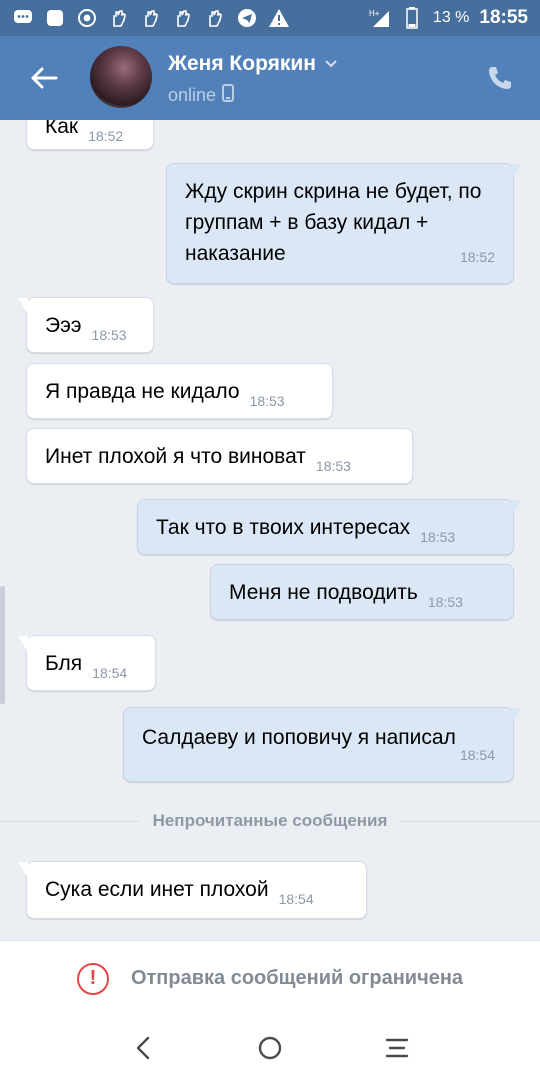  I want to click on unread-messages-divider: Непрочитанные сообщения, so click(270, 821).